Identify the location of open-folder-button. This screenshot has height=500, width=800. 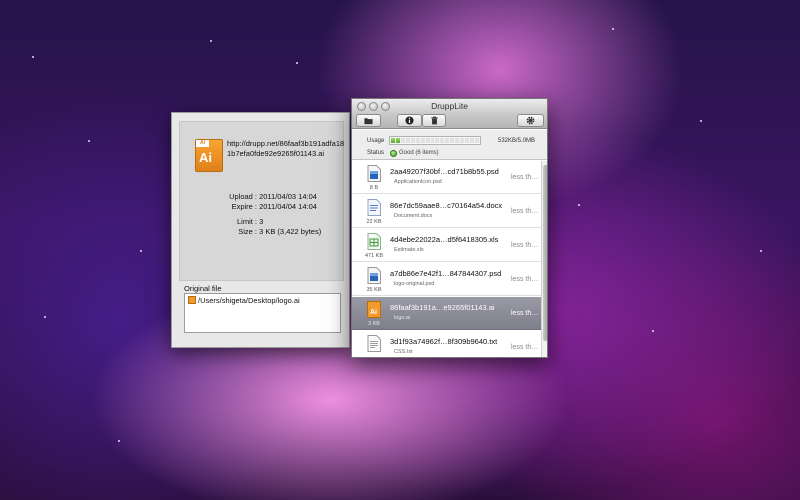
(368, 120).